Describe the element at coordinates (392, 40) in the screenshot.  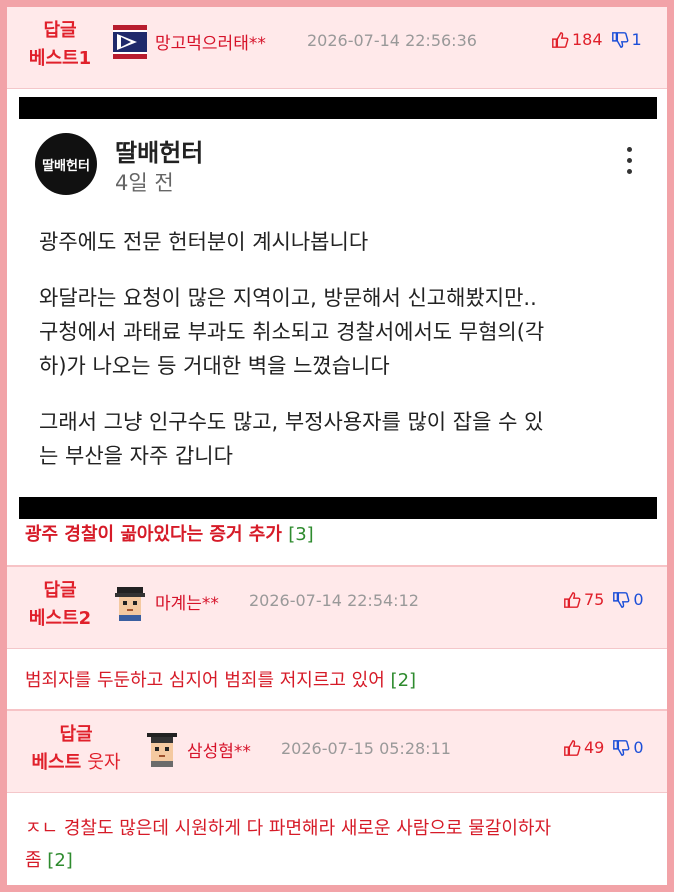
I see `post-datetime: 2026-07-14 22:56:36` at that location.